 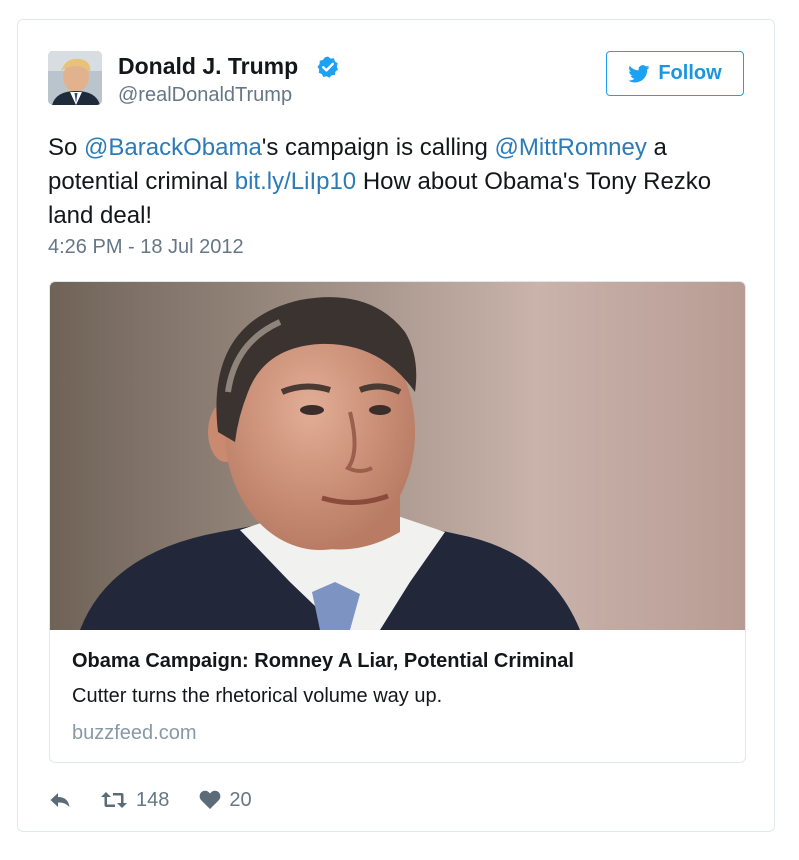 What do you see at coordinates (570, 147) in the screenshot?
I see `mention-link: @MittRomney` at bounding box center [570, 147].